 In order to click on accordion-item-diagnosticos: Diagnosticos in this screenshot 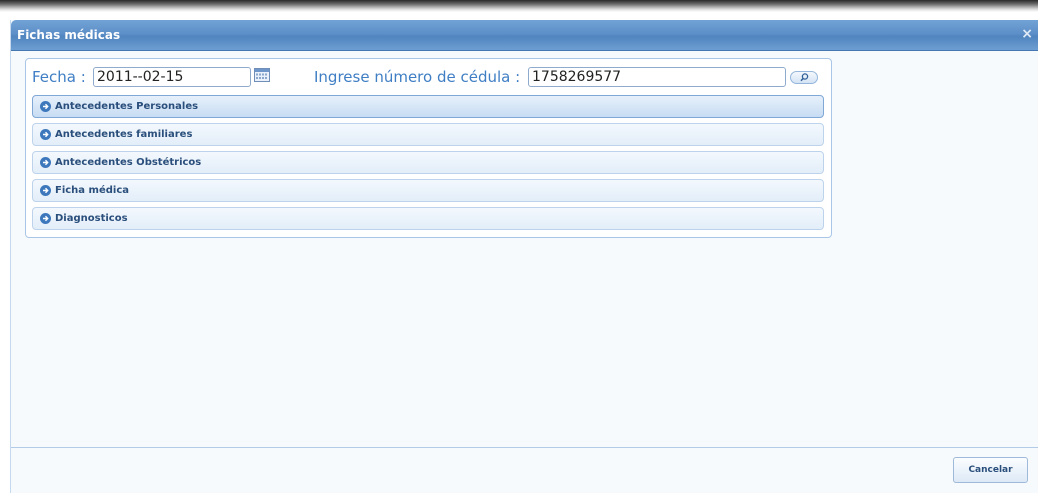, I will do `click(428, 218)`.